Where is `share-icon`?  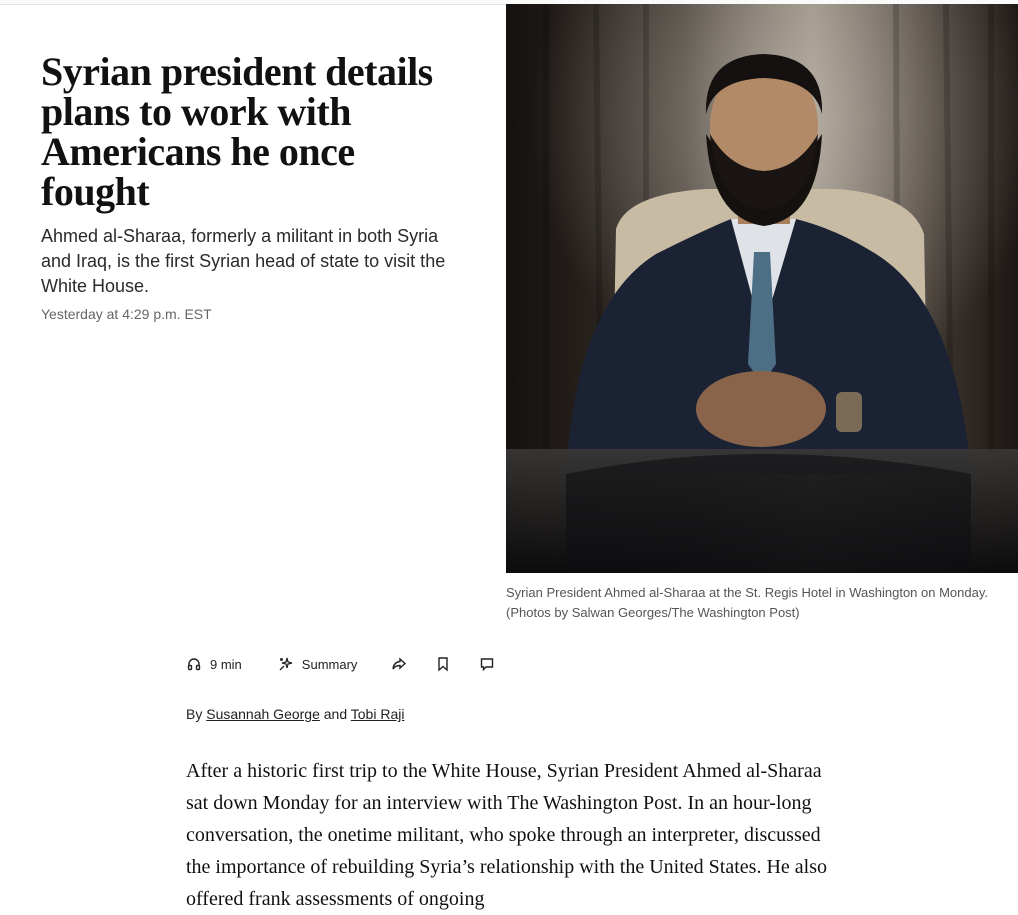 share-icon is located at coordinates (399, 664).